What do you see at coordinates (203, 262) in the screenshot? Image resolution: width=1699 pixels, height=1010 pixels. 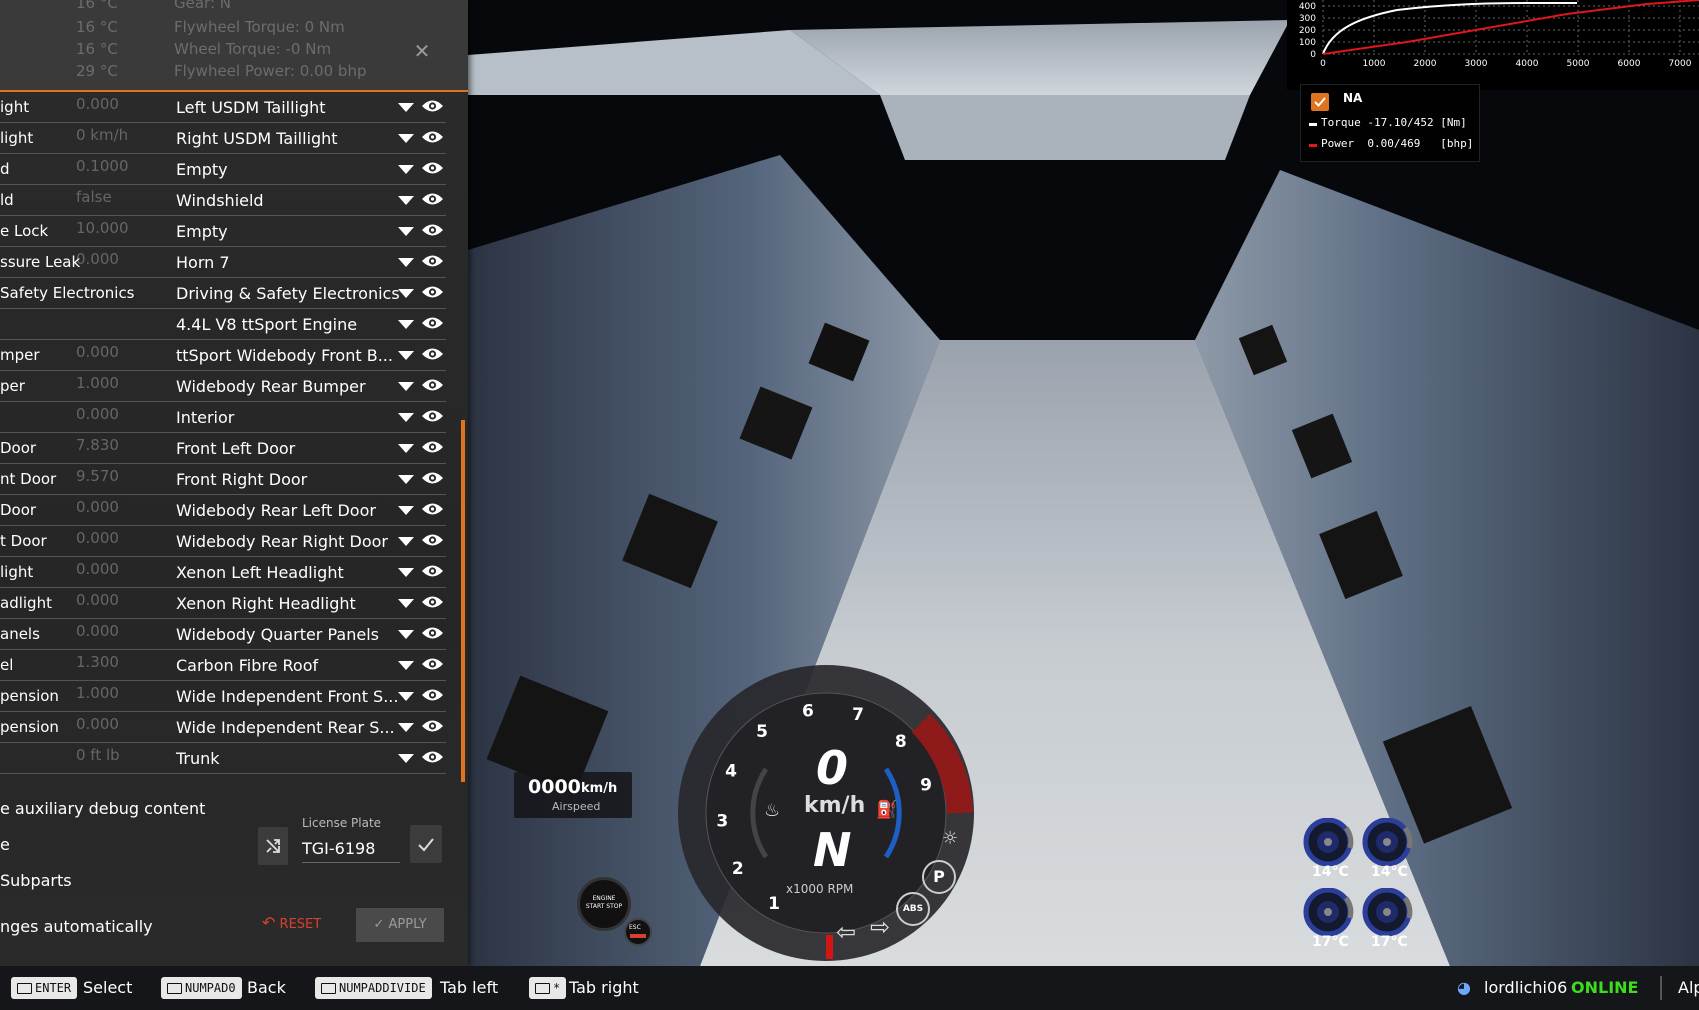 I see `part-dropdown-value: Horn 7` at bounding box center [203, 262].